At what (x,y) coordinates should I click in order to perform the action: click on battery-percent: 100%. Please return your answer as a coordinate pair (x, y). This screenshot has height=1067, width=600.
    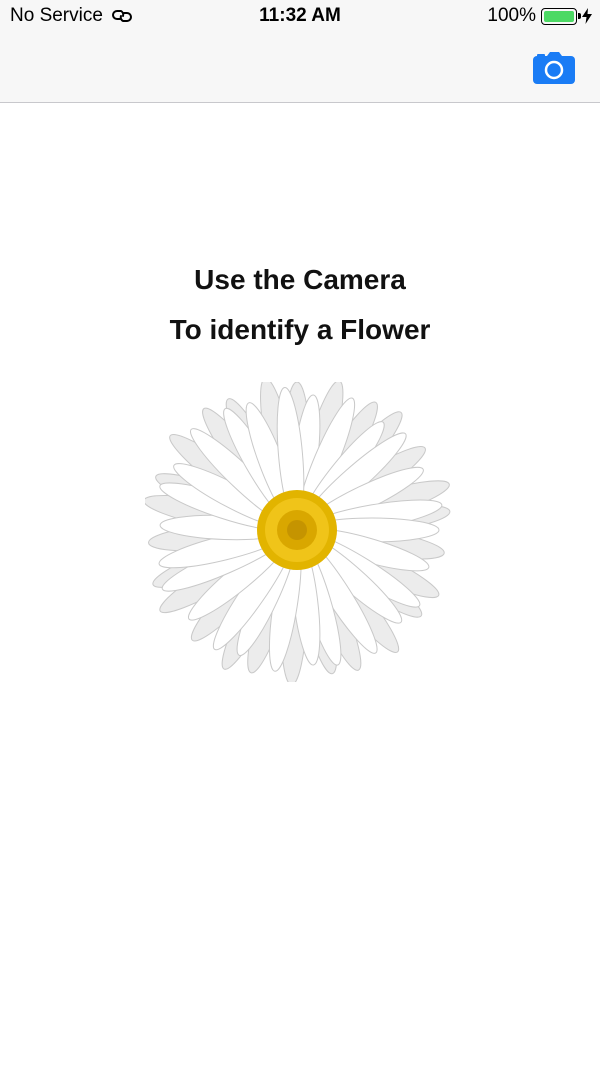
    Looking at the image, I should click on (511, 15).